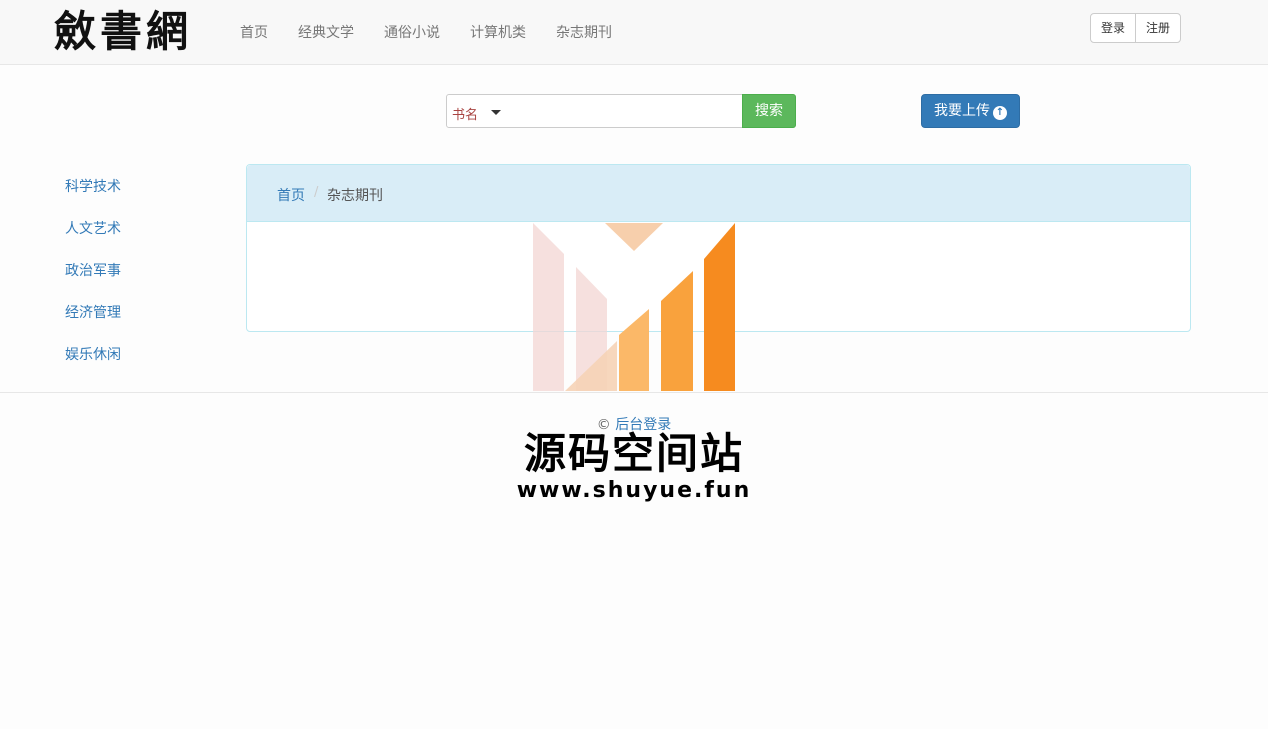  What do you see at coordinates (465, 113) in the screenshot?
I see `search-type-select: 书名` at bounding box center [465, 113].